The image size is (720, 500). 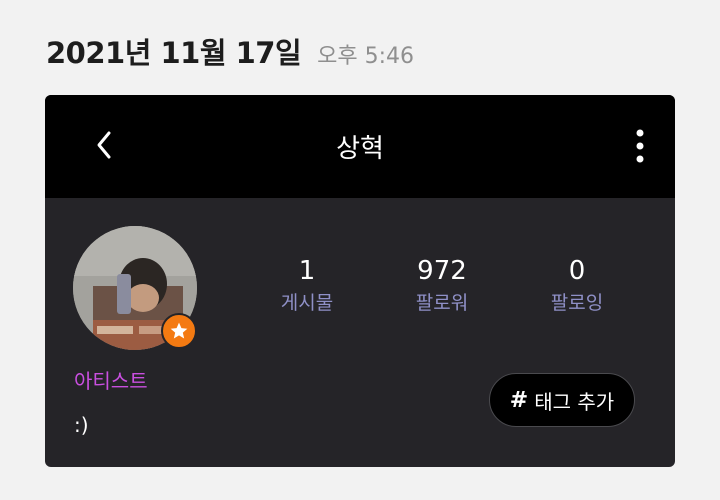 What do you see at coordinates (174, 53) in the screenshot?
I see `date-text: 2021년 11월 17일` at bounding box center [174, 53].